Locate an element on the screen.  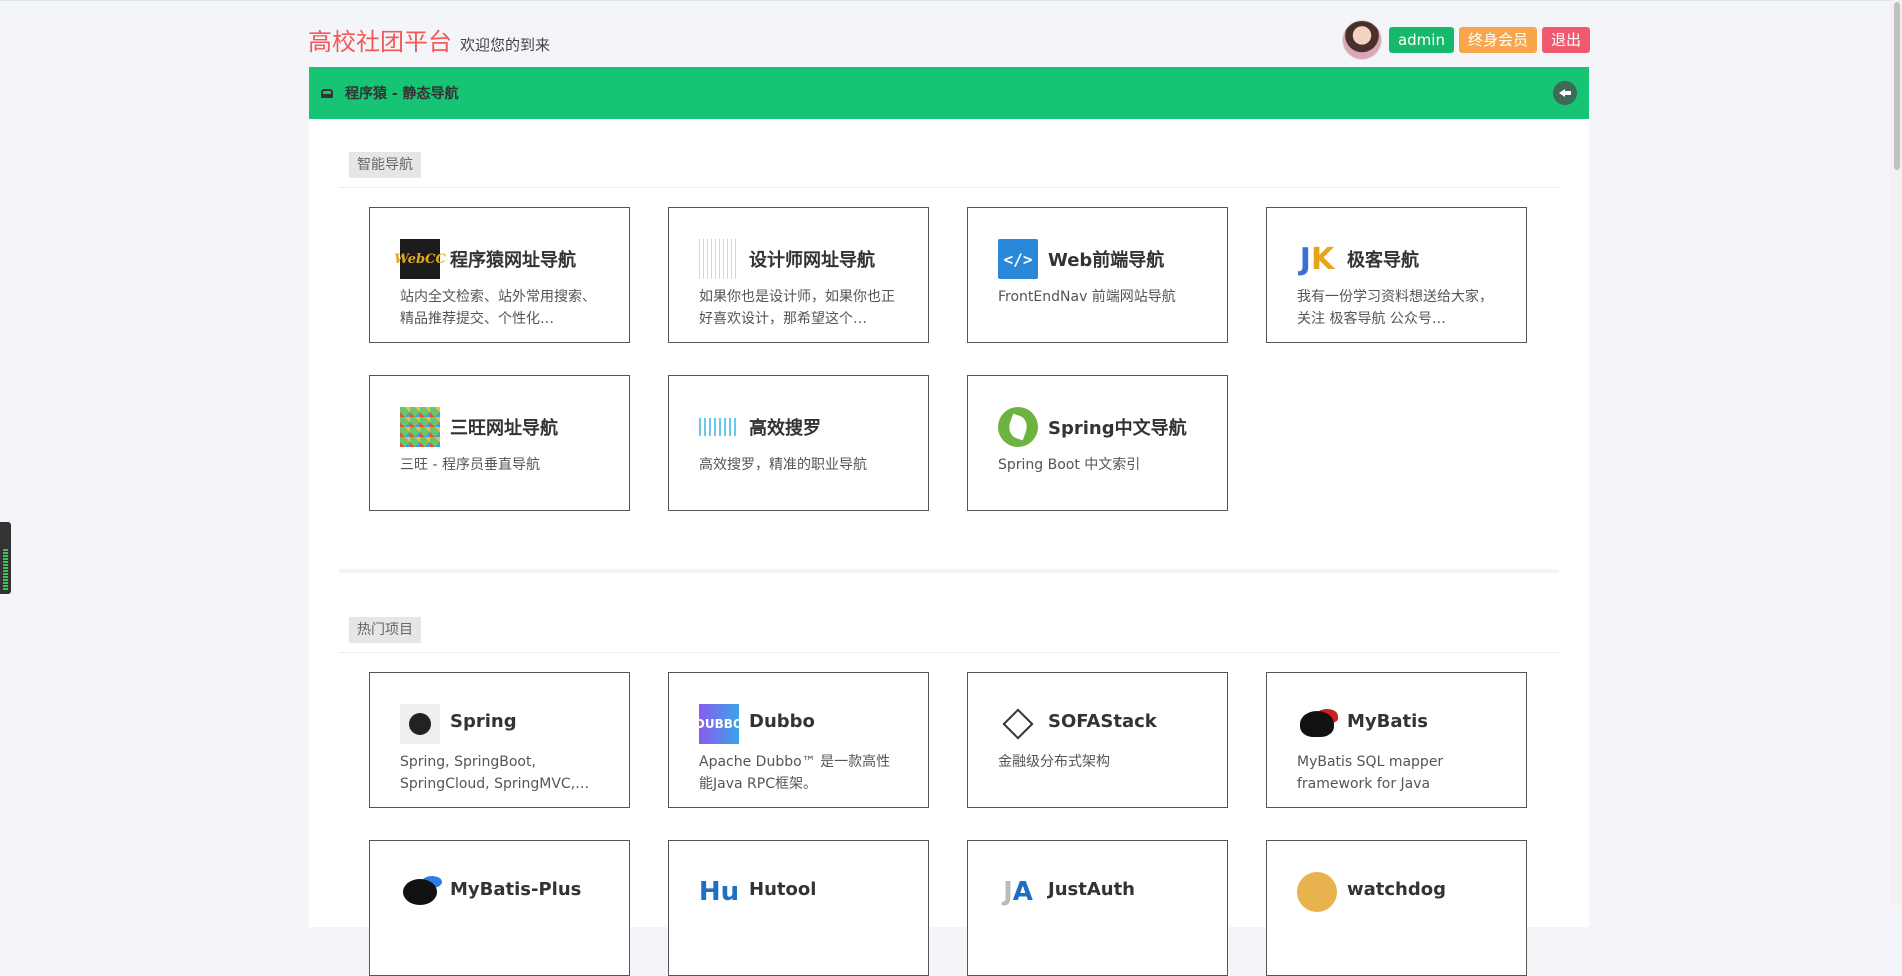
card-description: Apache Dubbo™ 是一款高性能Java RPC框架。 is located at coordinates (795, 773).